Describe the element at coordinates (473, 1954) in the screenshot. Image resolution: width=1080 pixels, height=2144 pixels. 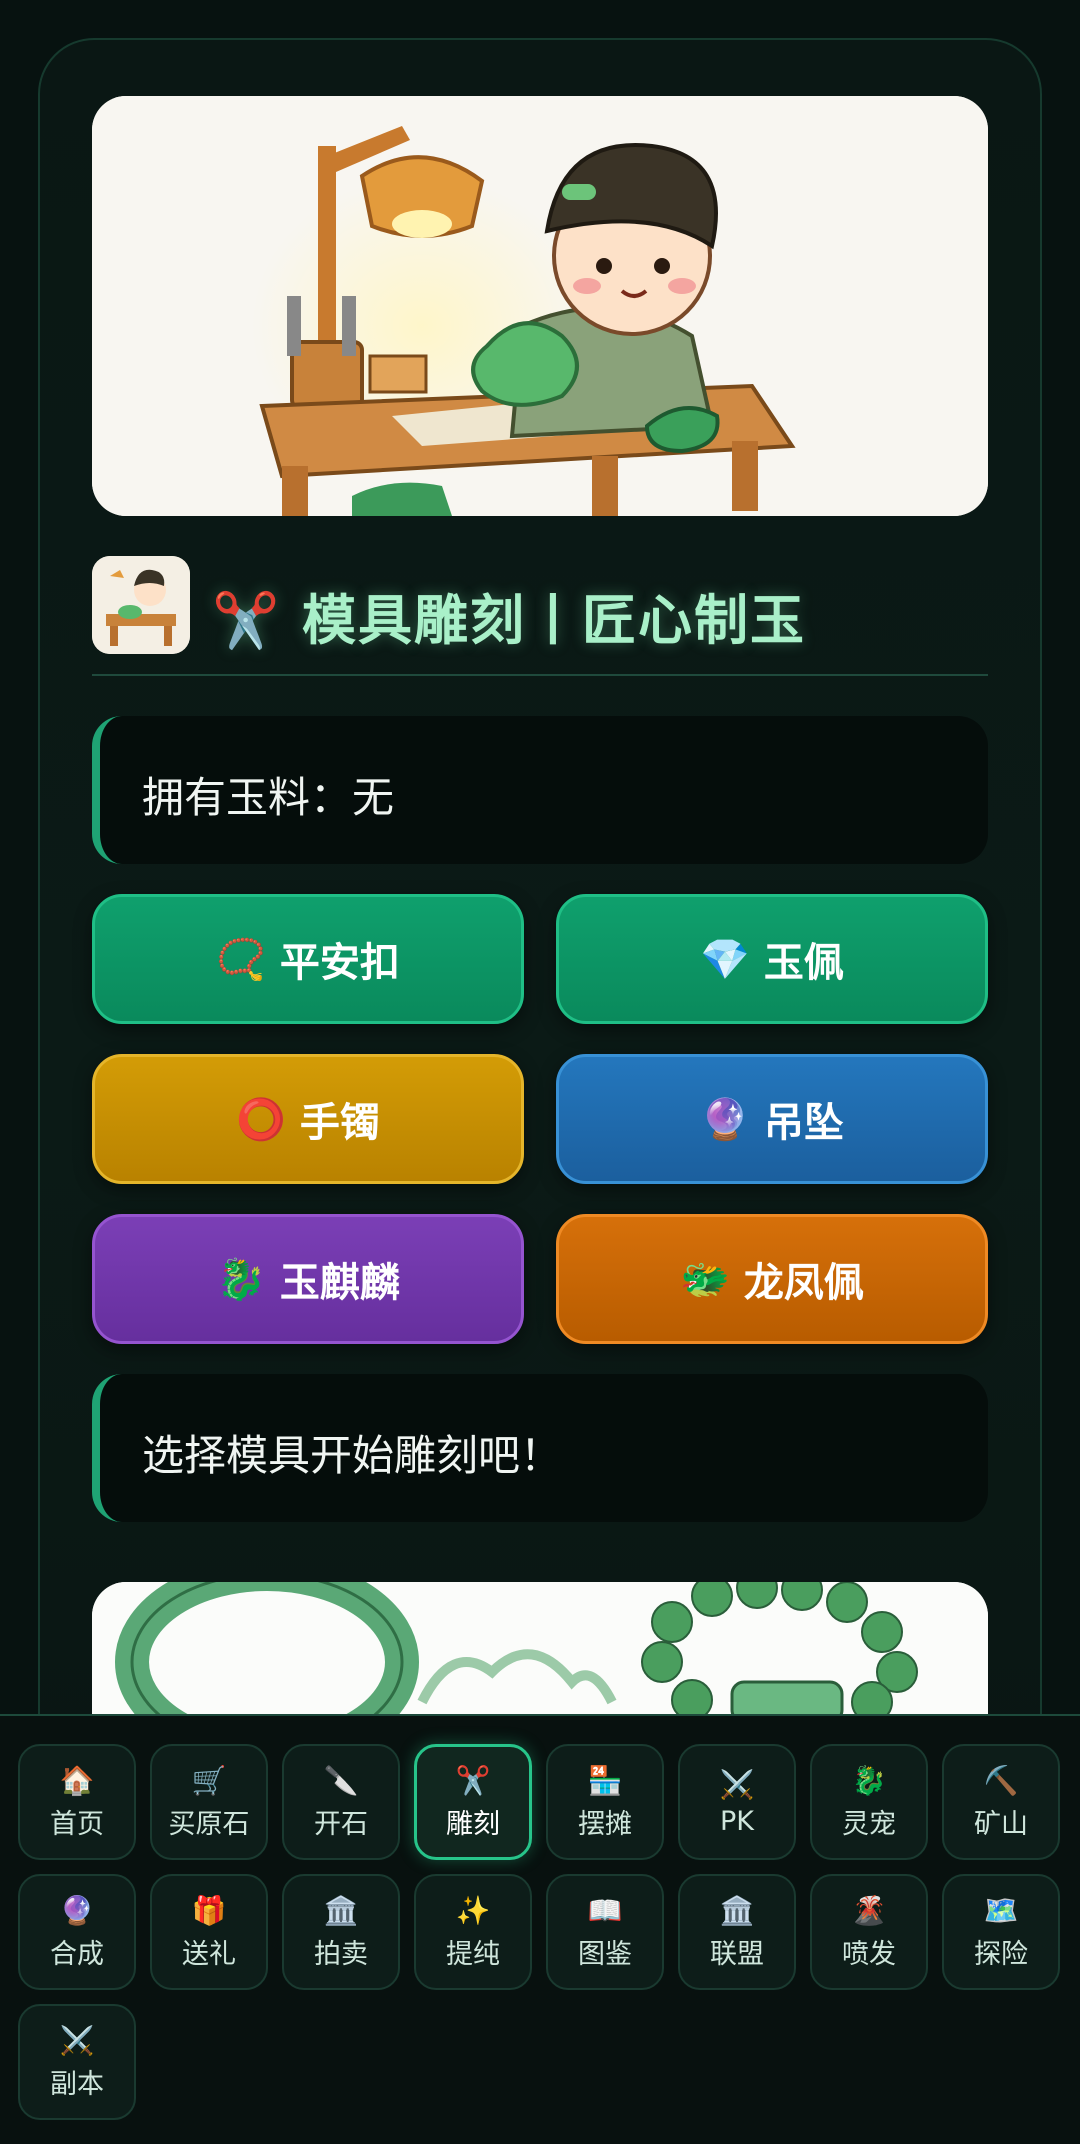
I see `nav-label: 提纯` at that location.